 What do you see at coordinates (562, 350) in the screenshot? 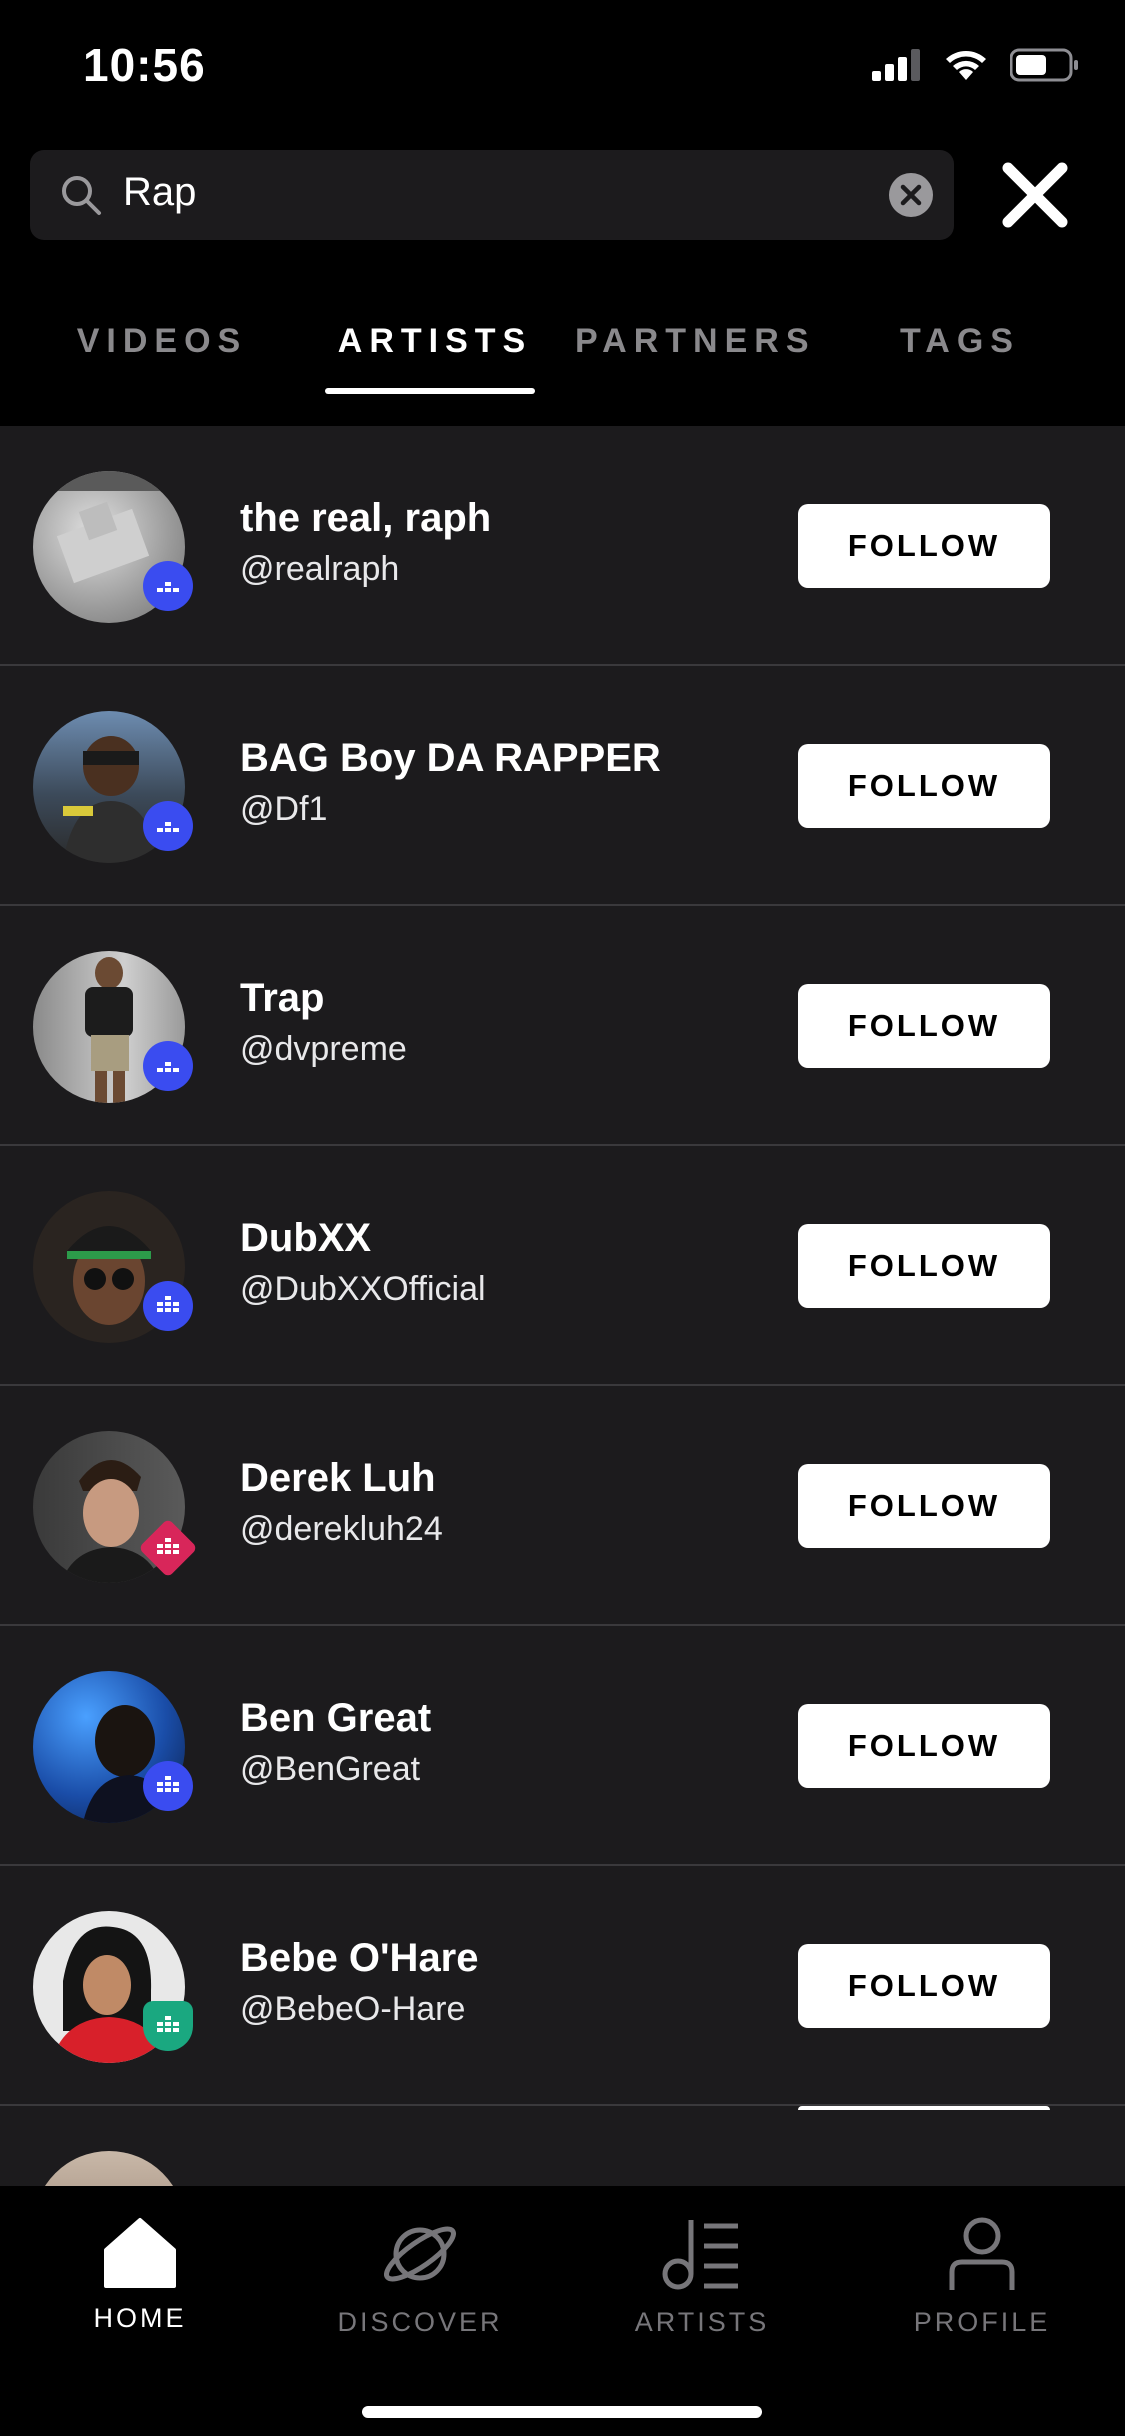
I see `search-tabs: VIDEOS ARTISTS PARTNERS TAGS` at bounding box center [562, 350].